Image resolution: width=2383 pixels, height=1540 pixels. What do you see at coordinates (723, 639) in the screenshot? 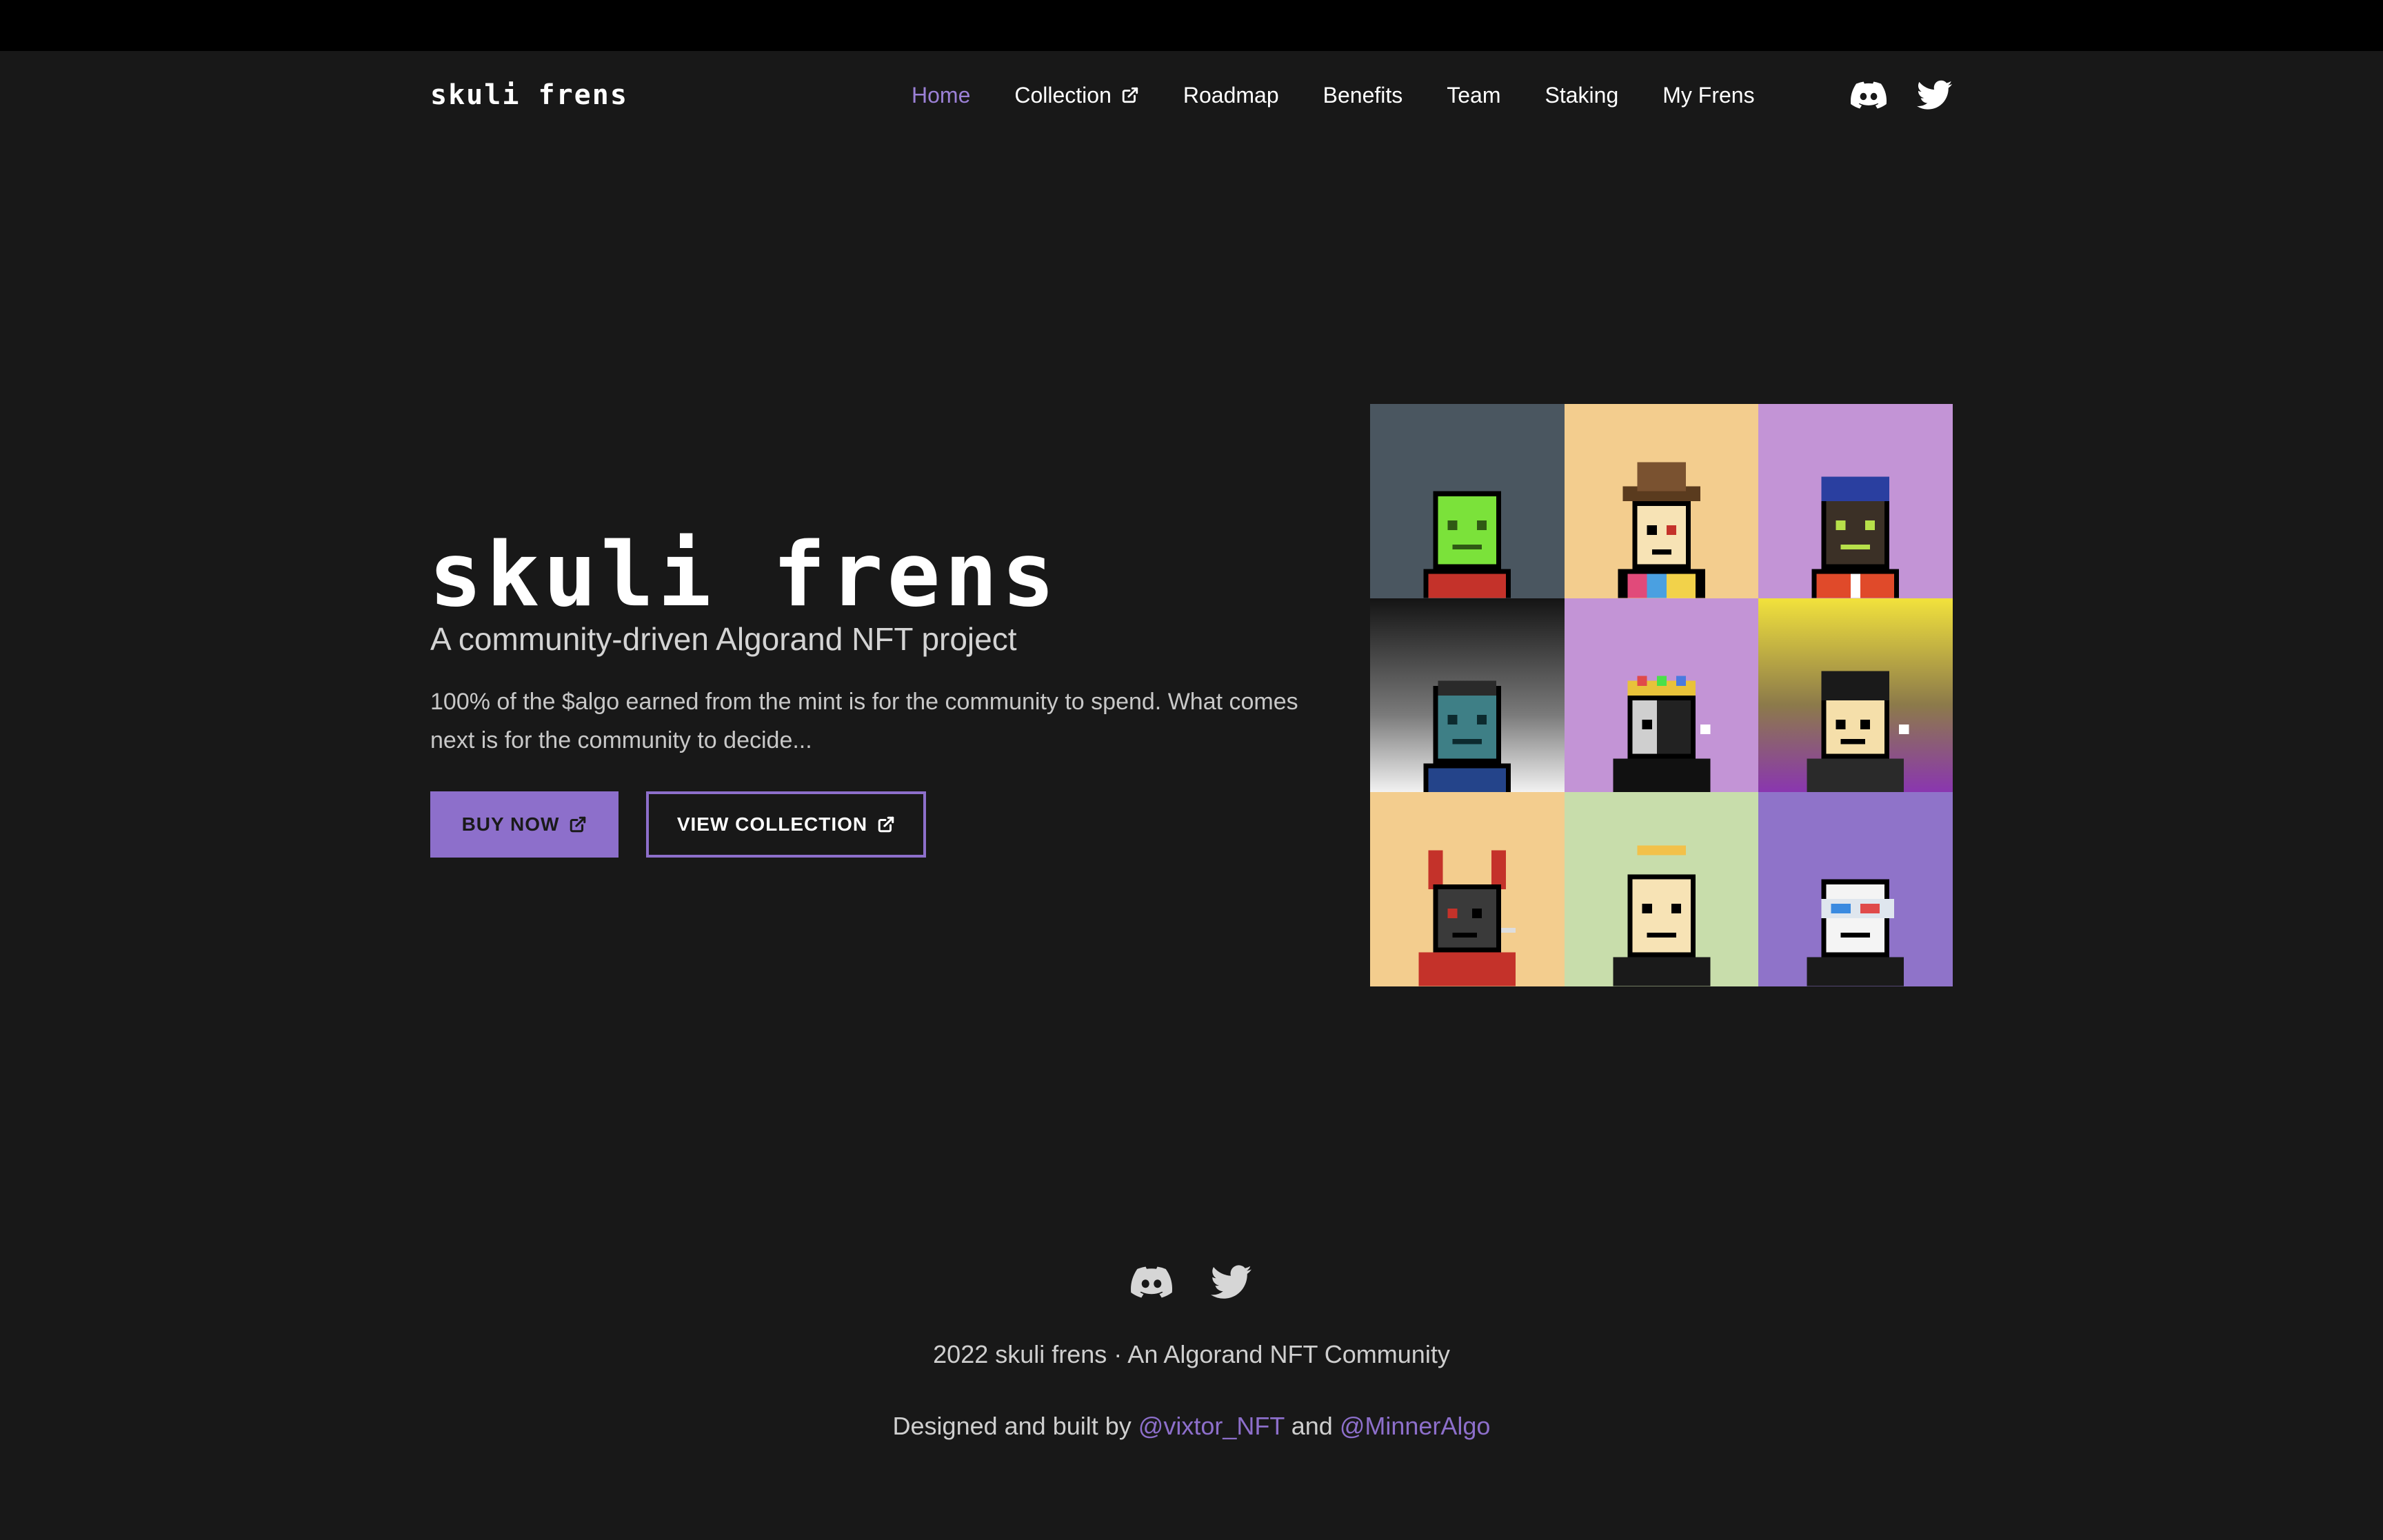
I see `hero-subtitle: A community-driven Algorand NFT project` at bounding box center [723, 639].